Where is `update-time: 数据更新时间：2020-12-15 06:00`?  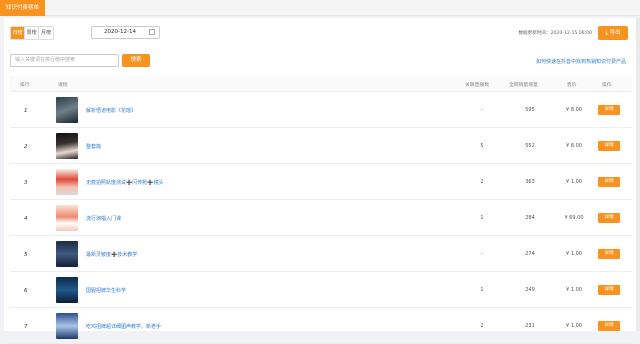
update-time: 数据更新时间：2020-12-15 06:00 is located at coordinates (555, 33).